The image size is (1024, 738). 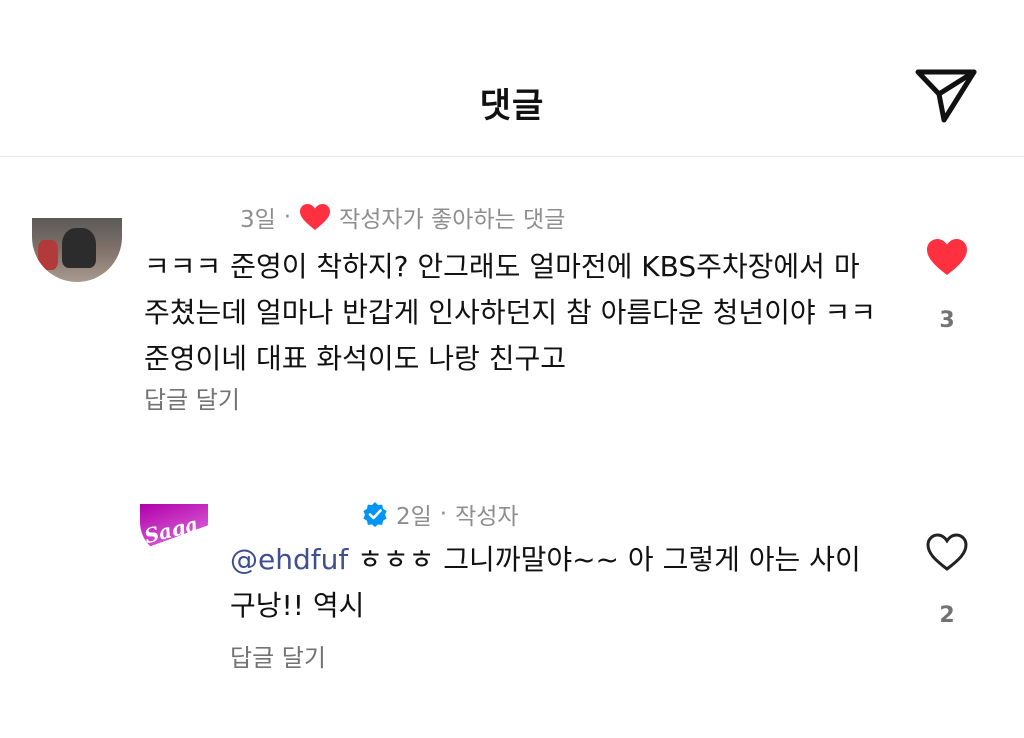 I want to click on page-title: 댓글, so click(x=512, y=106).